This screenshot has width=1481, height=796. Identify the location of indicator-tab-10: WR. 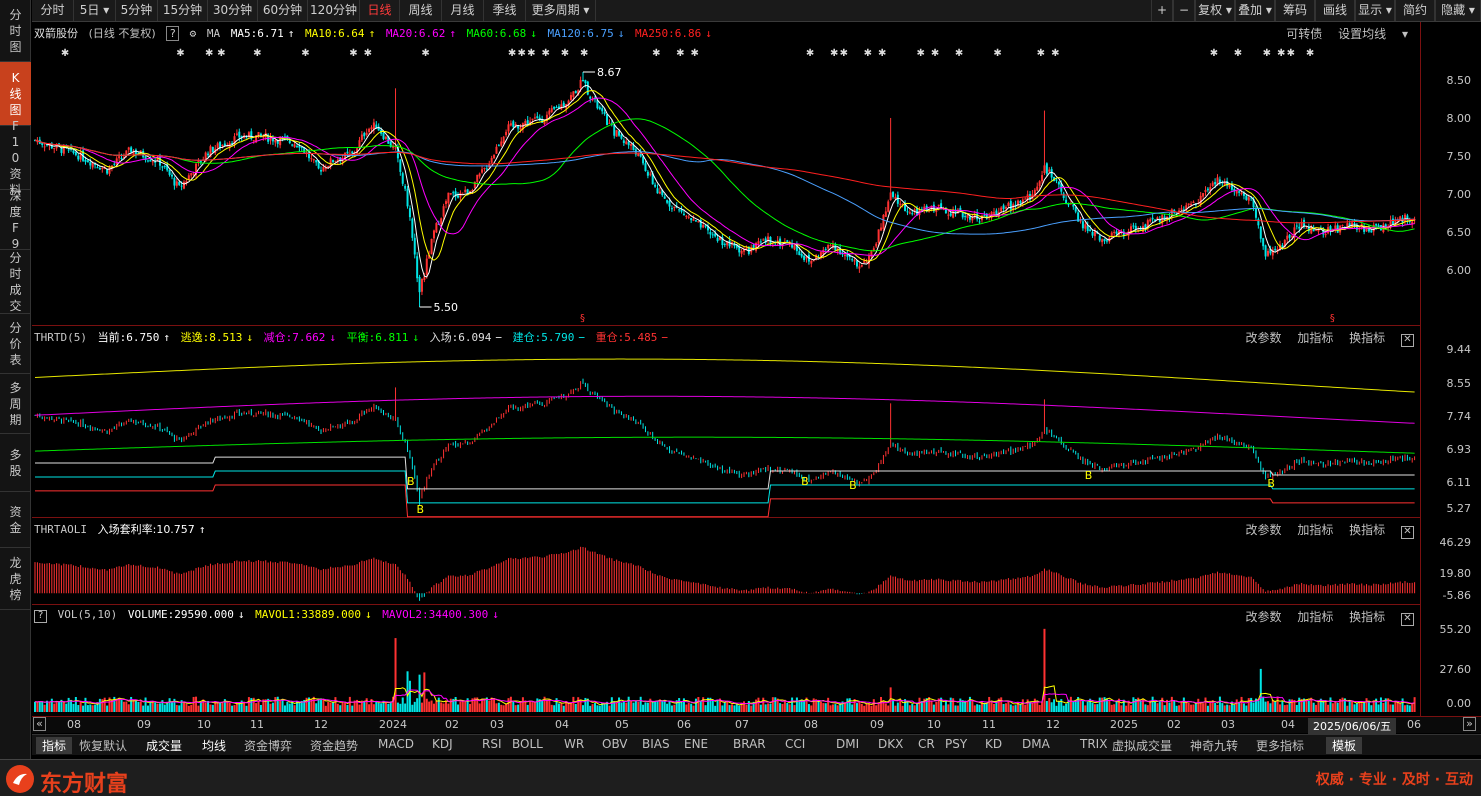
(574, 744).